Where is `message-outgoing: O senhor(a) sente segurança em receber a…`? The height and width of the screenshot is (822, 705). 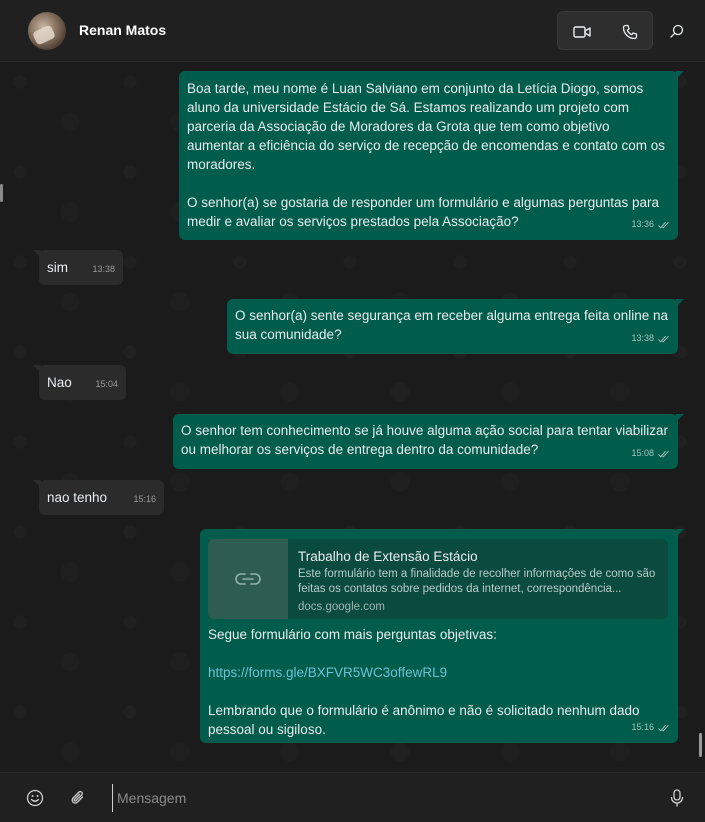 message-outgoing: O senhor(a) sente segurança em receber a… is located at coordinates (455, 326).